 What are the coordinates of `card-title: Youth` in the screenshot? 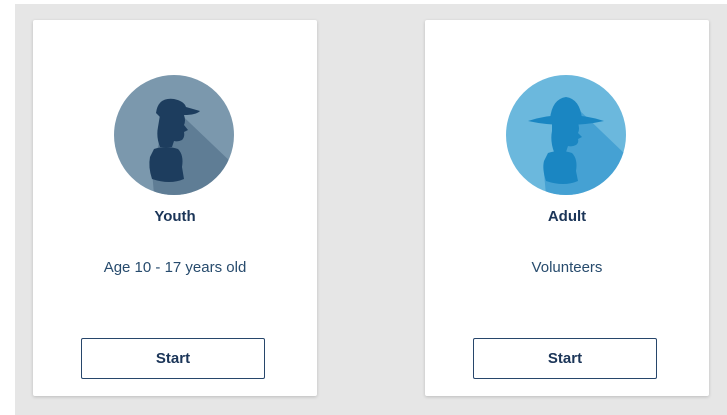 It's located at (175, 216).